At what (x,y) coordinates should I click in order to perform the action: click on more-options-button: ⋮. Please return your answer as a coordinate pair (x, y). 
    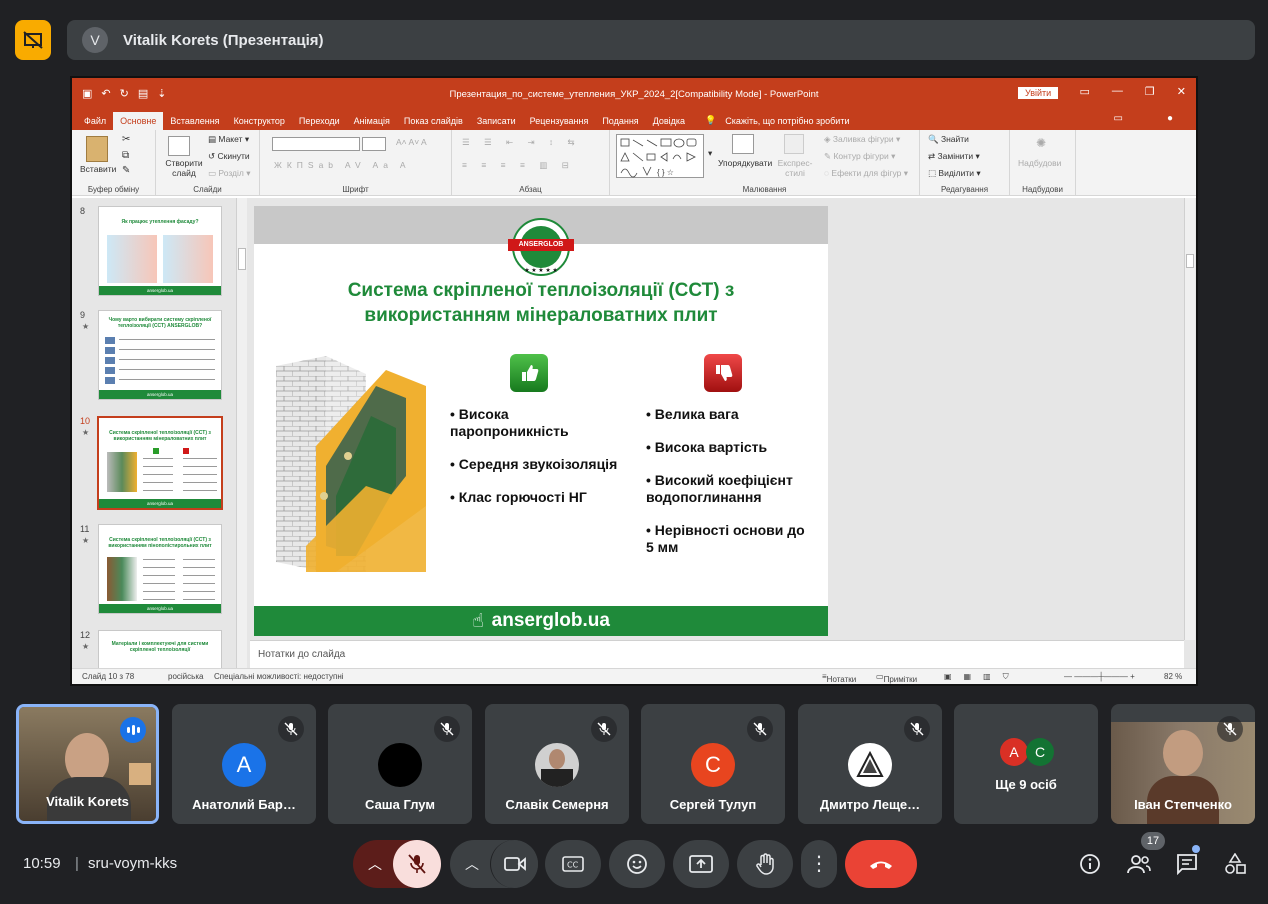
    Looking at the image, I should click on (819, 864).